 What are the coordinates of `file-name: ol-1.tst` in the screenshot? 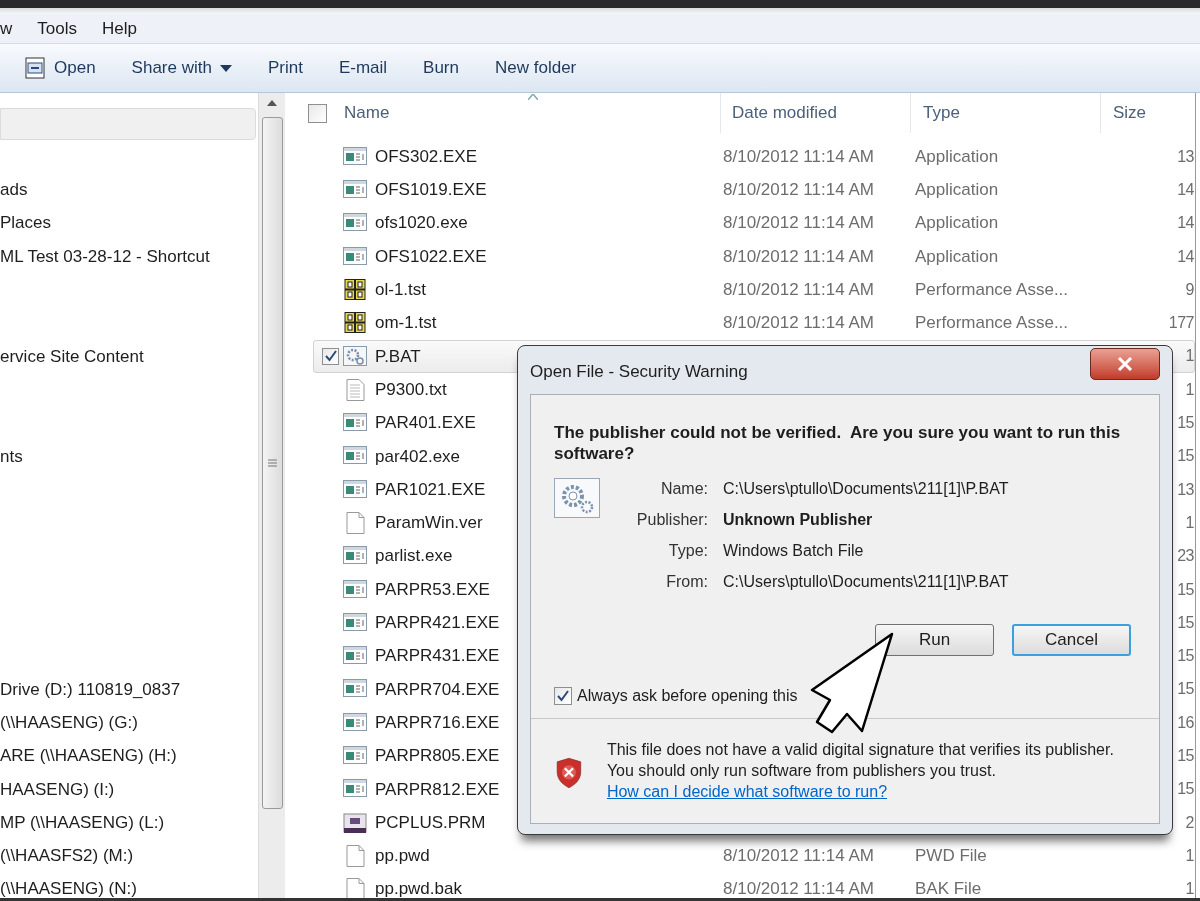 It's located at (401, 290).